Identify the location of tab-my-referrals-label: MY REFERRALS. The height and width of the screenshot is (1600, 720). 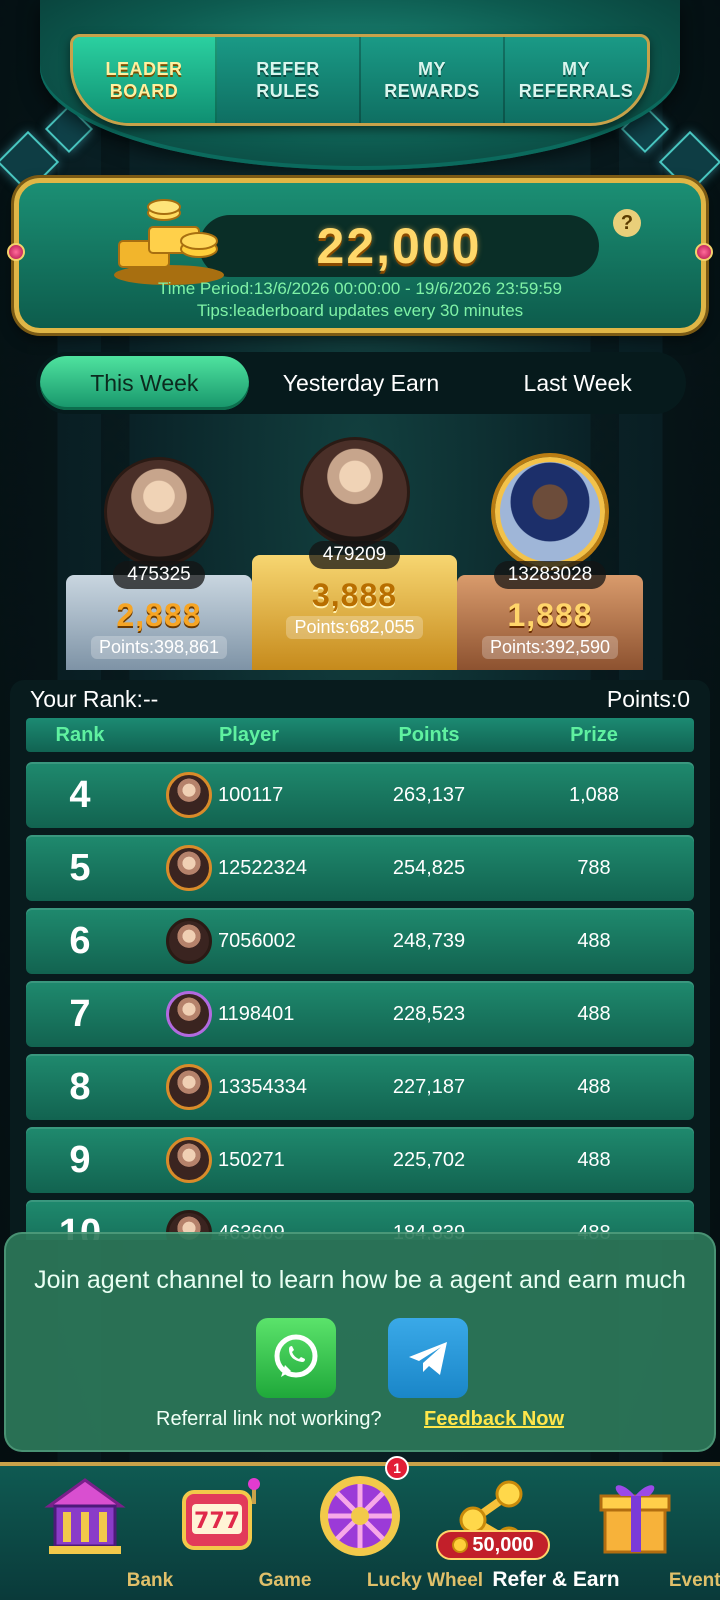
(576, 80).